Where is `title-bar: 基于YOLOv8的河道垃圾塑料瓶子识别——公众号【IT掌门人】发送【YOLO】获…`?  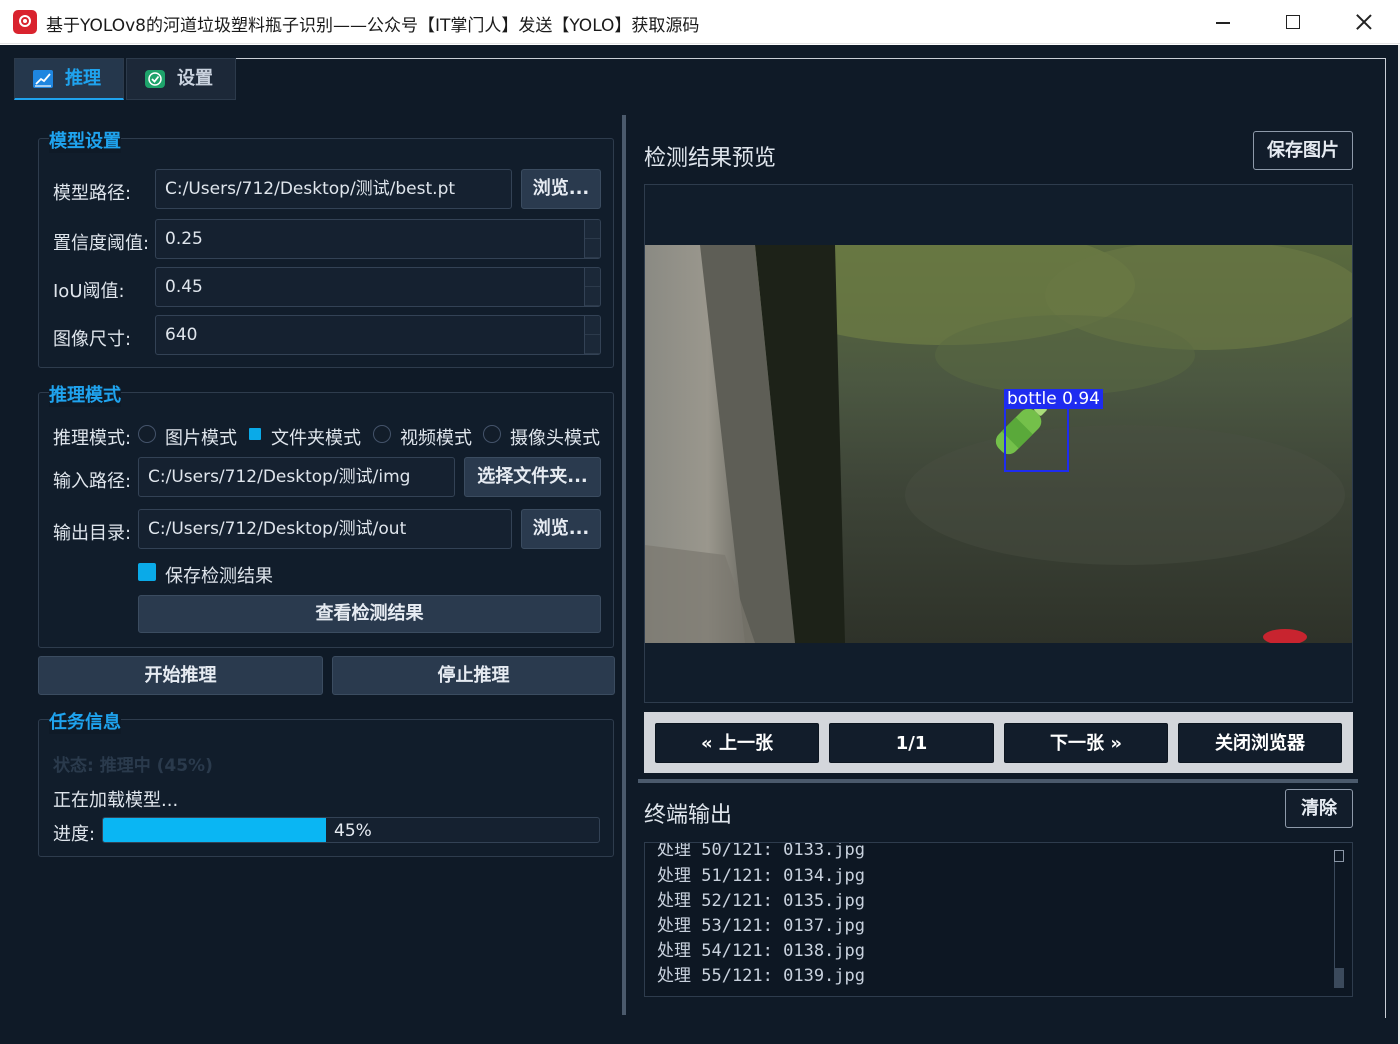 title-bar: 基于YOLOv8的河道垃圾塑料瓶子识别——公众号【IT掌门人】发送【YOLO】获… is located at coordinates (700, 22).